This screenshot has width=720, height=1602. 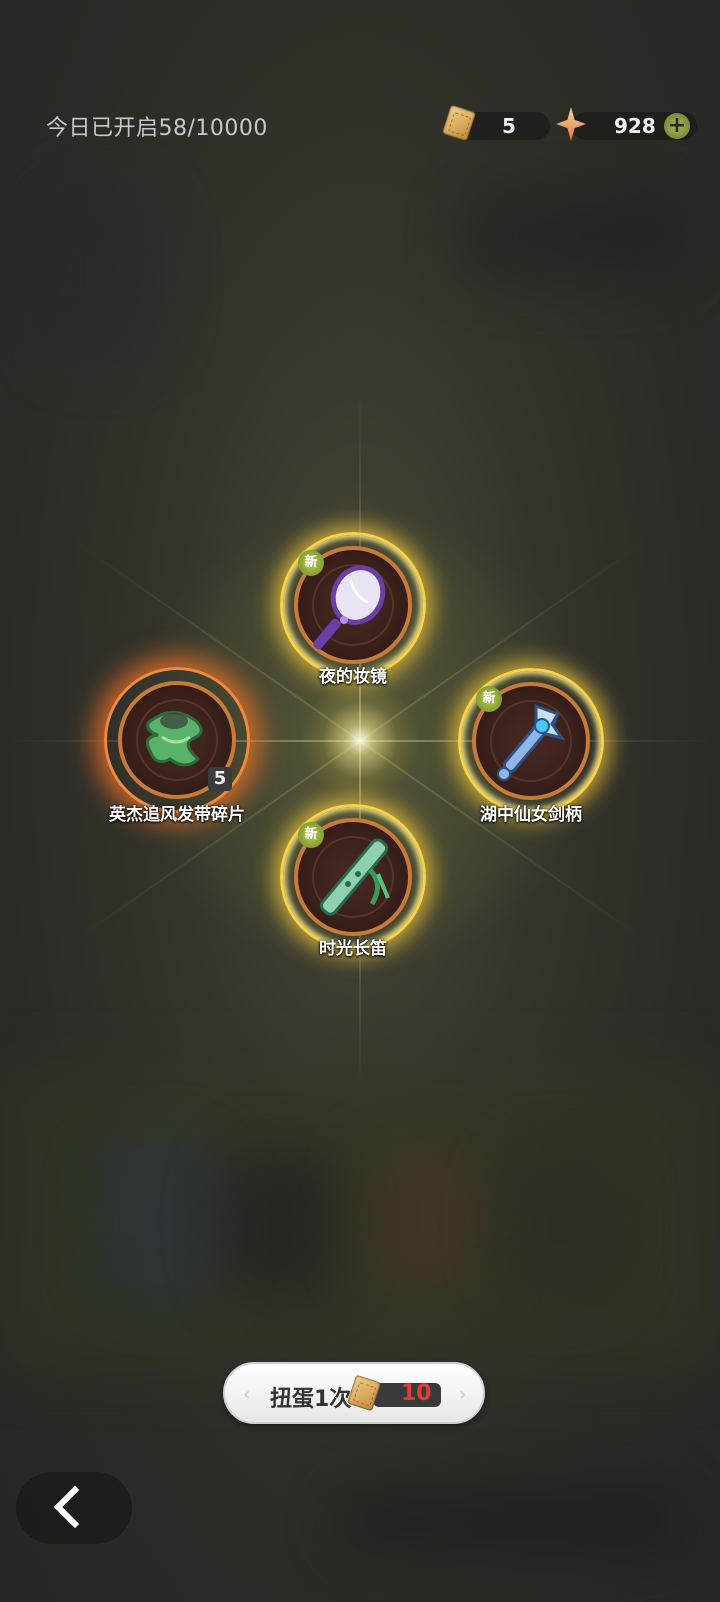 What do you see at coordinates (220, 779) in the screenshot?
I see `item-count: 5` at bounding box center [220, 779].